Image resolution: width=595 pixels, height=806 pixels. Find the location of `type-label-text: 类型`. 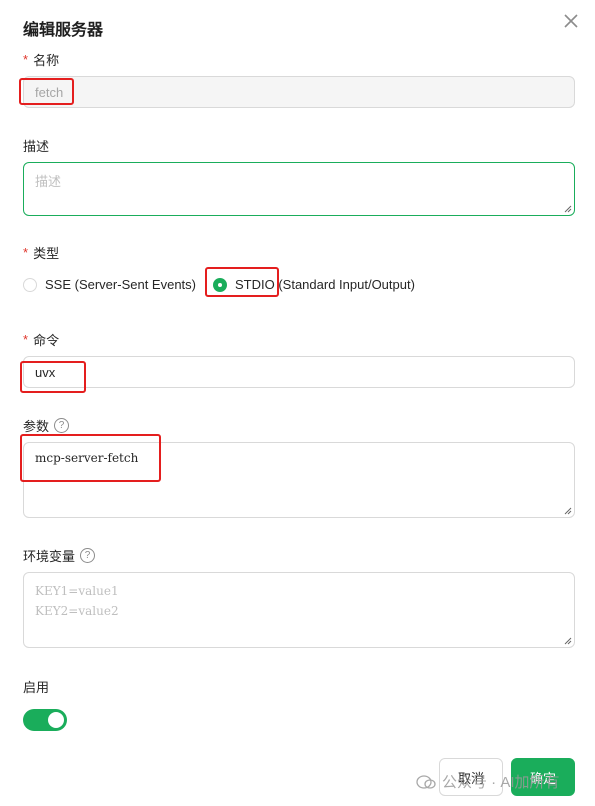

type-label-text: 类型 is located at coordinates (46, 253).